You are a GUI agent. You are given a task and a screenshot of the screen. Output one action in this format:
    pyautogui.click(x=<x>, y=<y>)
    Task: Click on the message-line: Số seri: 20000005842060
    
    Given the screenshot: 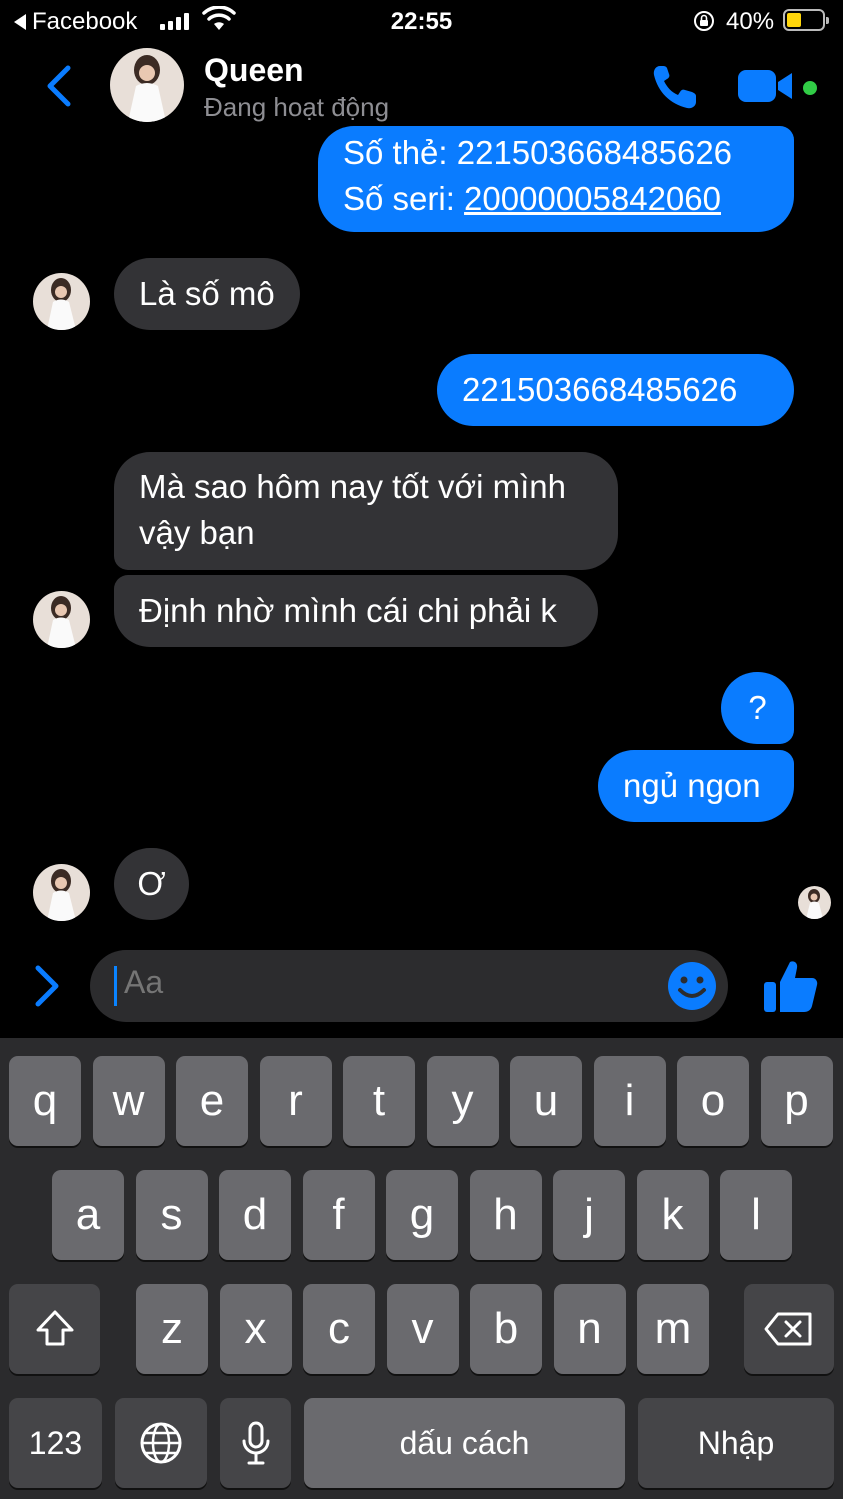 What is the action you would take?
    pyautogui.click(x=556, y=199)
    